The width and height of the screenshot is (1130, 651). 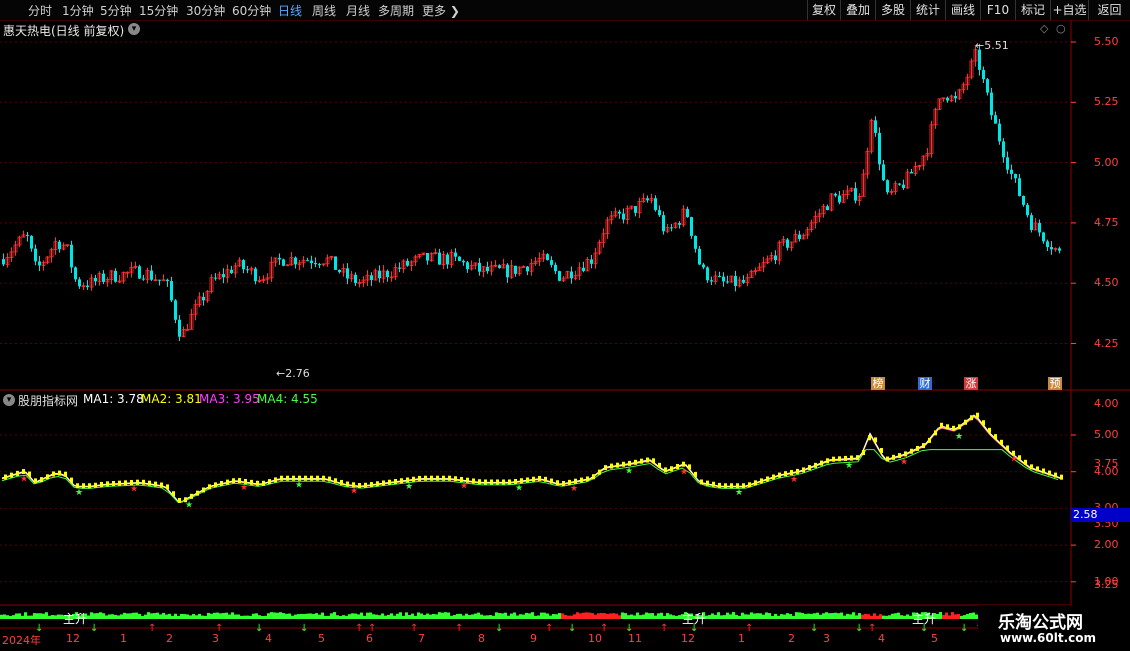 What do you see at coordinates (1106, 545) in the screenshot?
I see `indicator-tick: 2.00` at bounding box center [1106, 545].